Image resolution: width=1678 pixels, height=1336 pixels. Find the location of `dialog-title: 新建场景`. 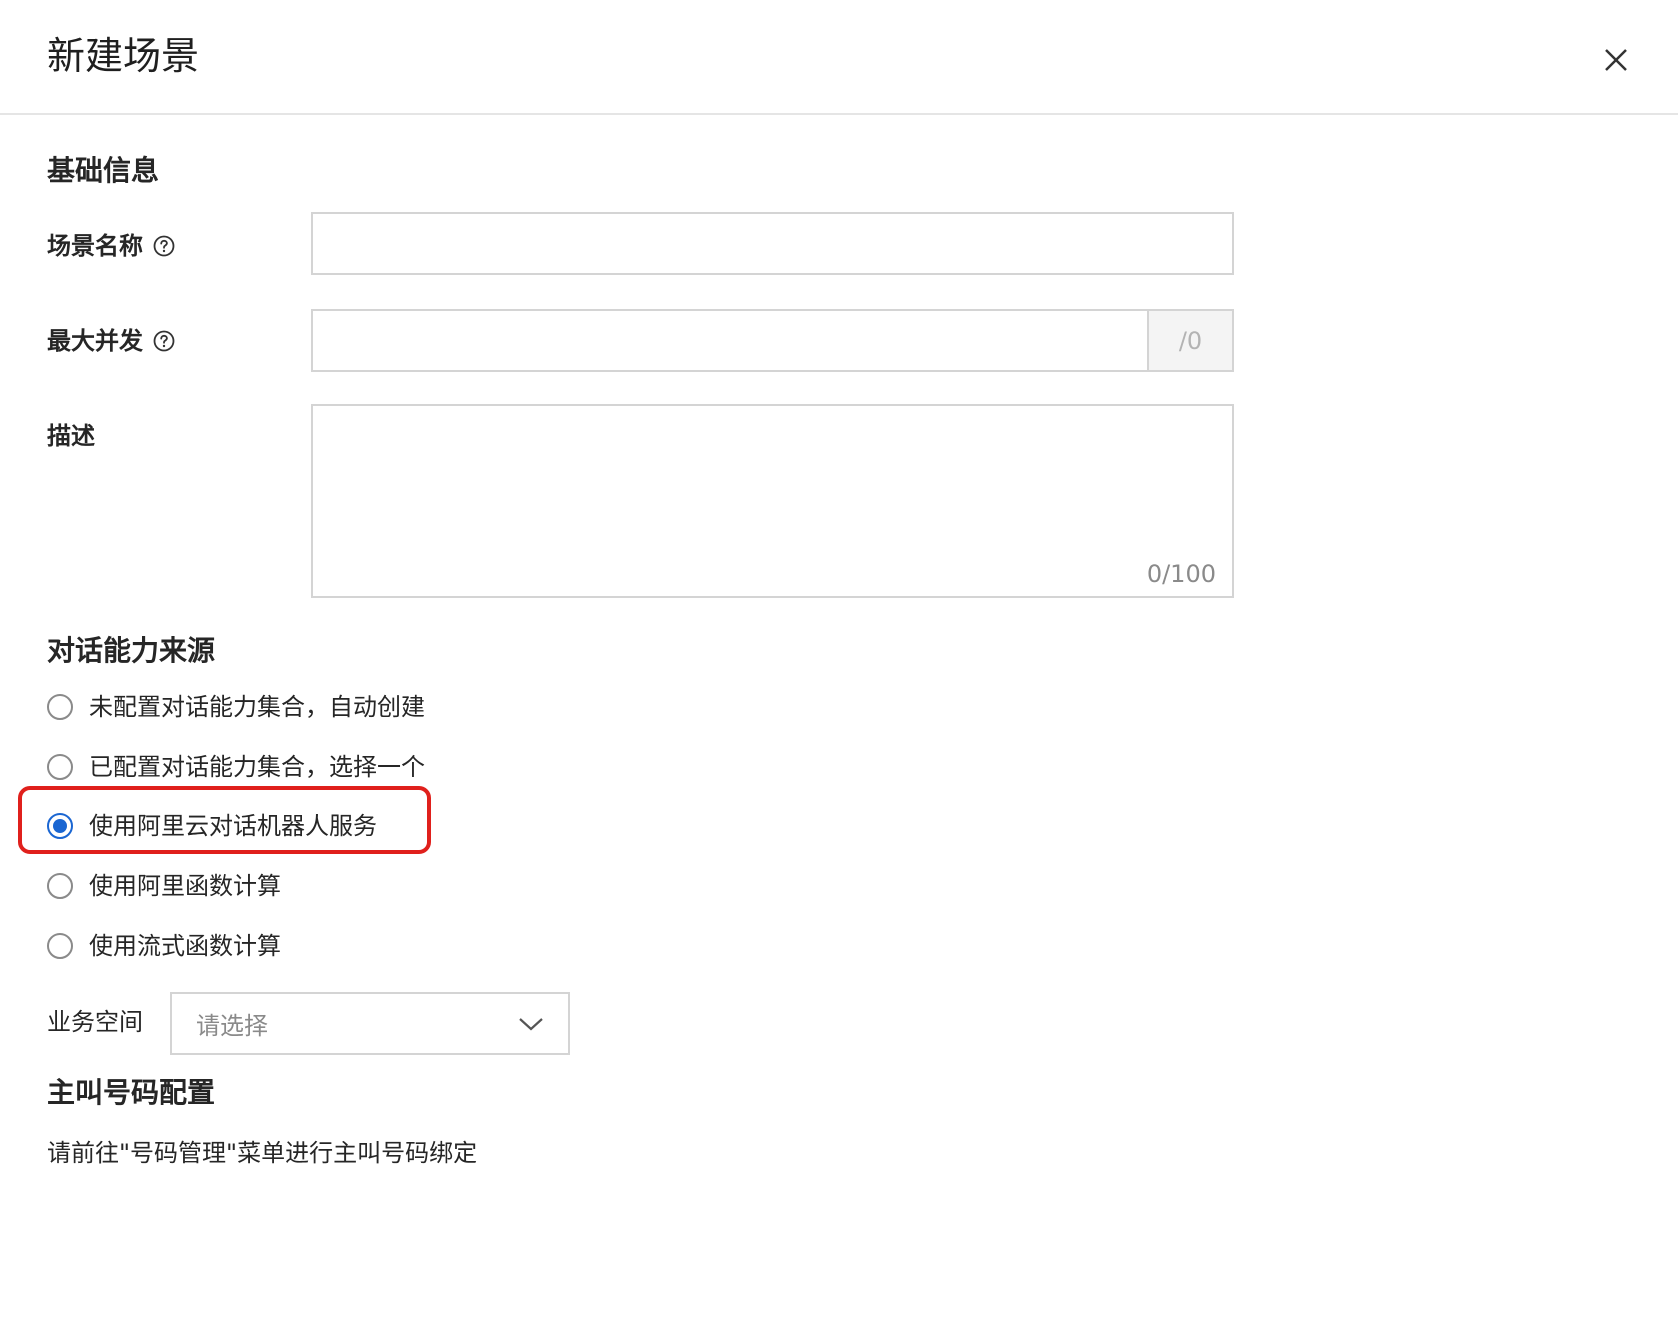

dialog-title: 新建场景 is located at coordinates (123, 56).